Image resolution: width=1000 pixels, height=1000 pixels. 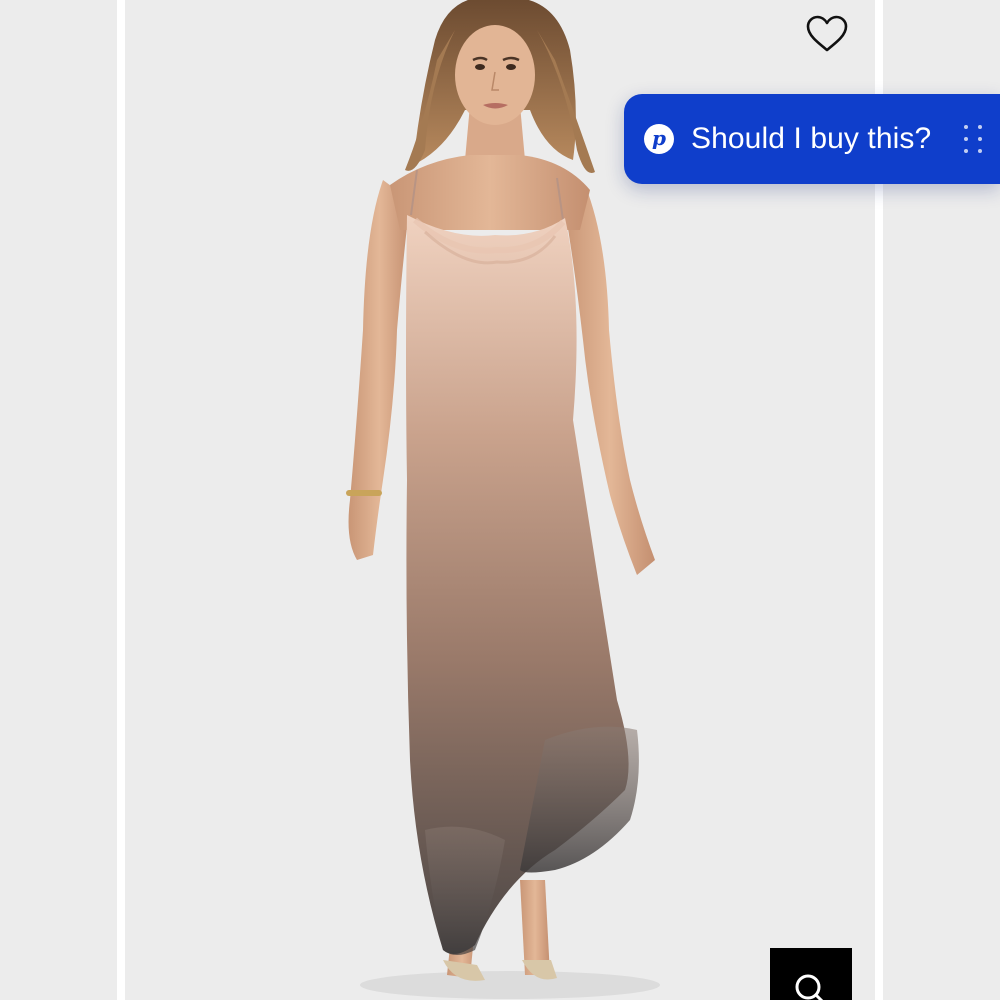 I want to click on brand-logo-icon: p, so click(x=659, y=139).